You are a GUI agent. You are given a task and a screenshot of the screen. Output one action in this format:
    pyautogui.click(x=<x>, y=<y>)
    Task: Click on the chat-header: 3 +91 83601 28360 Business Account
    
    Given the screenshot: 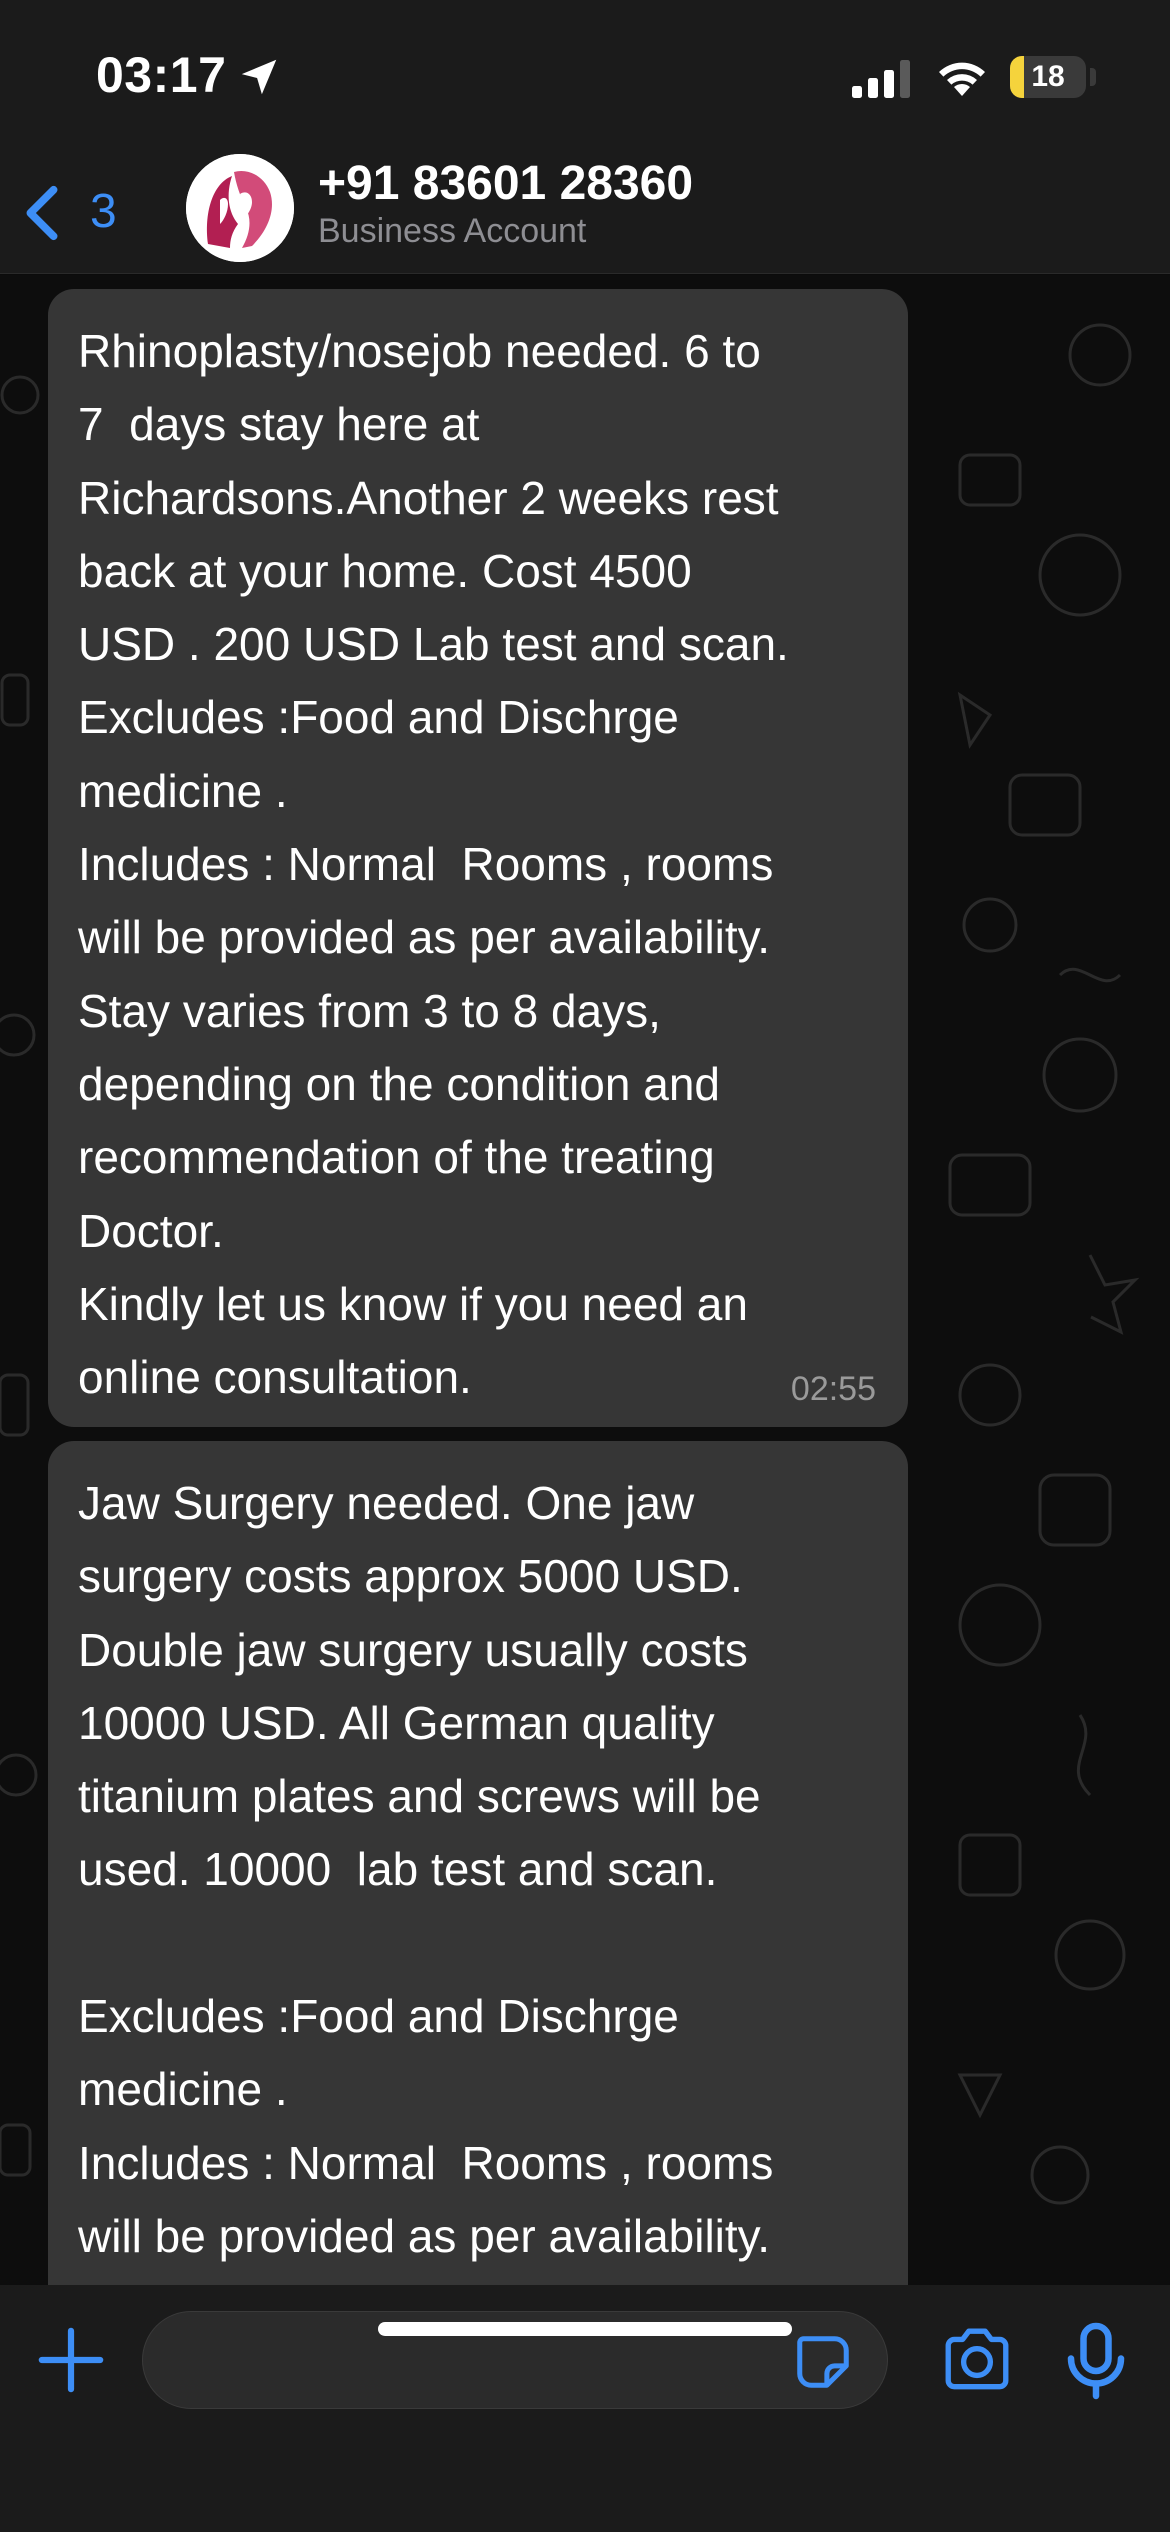 What is the action you would take?
    pyautogui.click(x=585, y=212)
    